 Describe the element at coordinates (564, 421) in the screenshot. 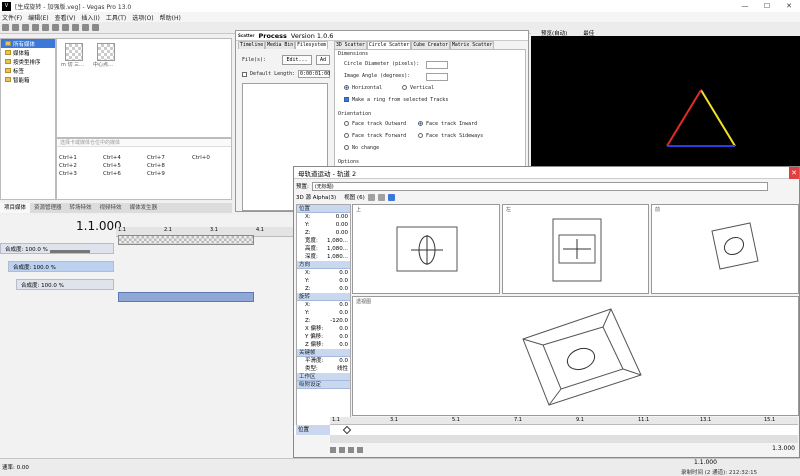

I see `keyframe-ruler: 1.1 3.1 5.1 7.1 9.1 11.1 13.1 15.1` at that location.